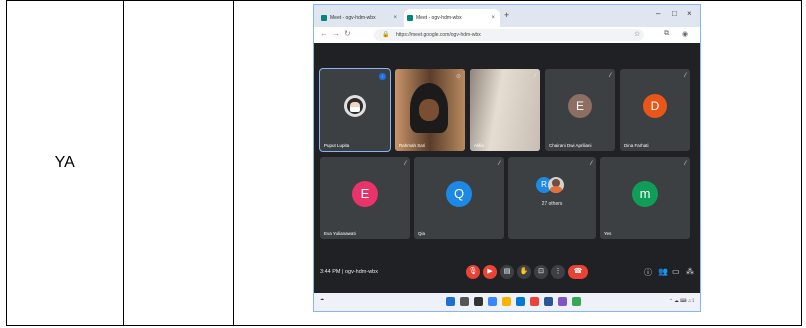  What do you see at coordinates (336, 33) in the screenshot?
I see `forward-icon: →` at bounding box center [336, 33].